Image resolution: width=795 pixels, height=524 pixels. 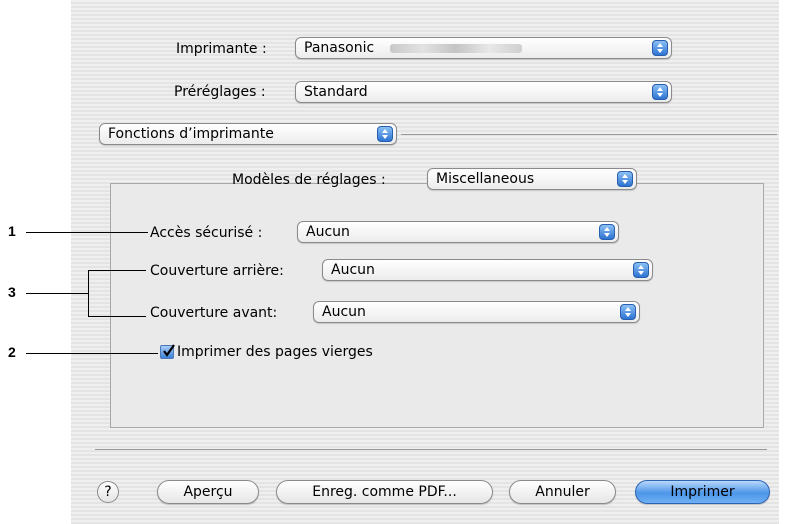 What do you see at coordinates (208, 492) in the screenshot?
I see `preview-button: Aperçu` at bounding box center [208, 492].